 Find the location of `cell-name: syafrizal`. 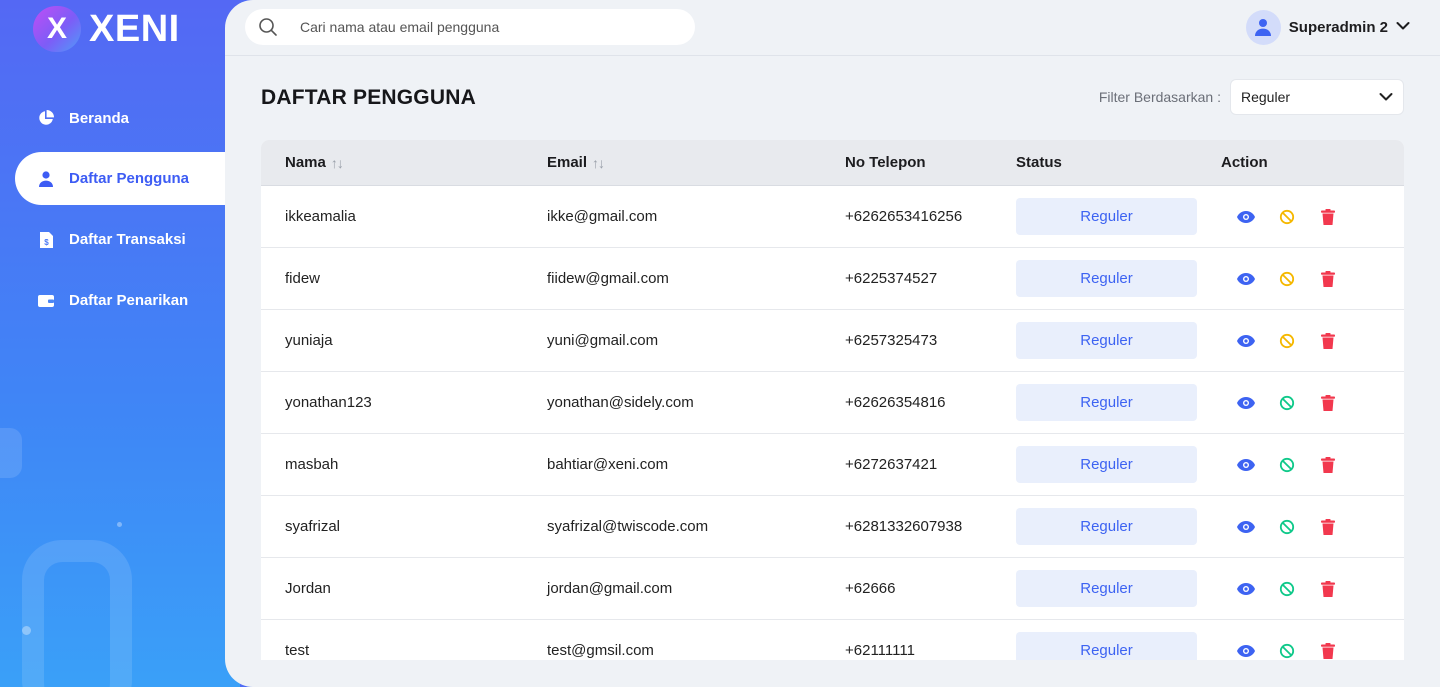

cell-name: syafrizal is located at coordinates (313, 526).